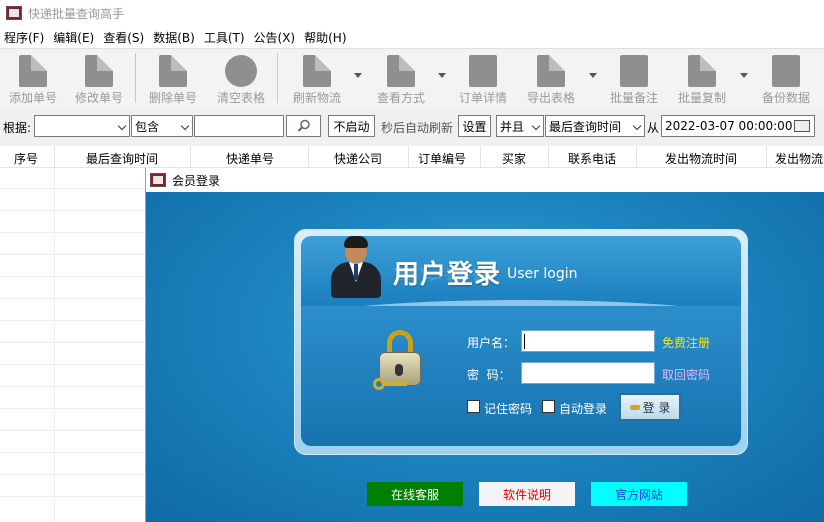 This screenshot has width=824, height=522. Describe the element at coordinates (686, 342) in the screenshot. I see `register-link: 免费注册` at that location.